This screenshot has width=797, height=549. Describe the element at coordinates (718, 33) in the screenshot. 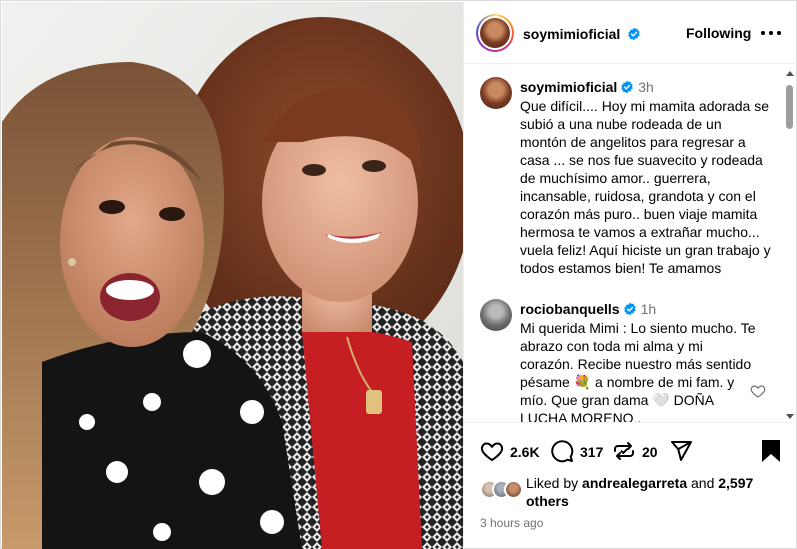

I see `following-button: Following` at that location.